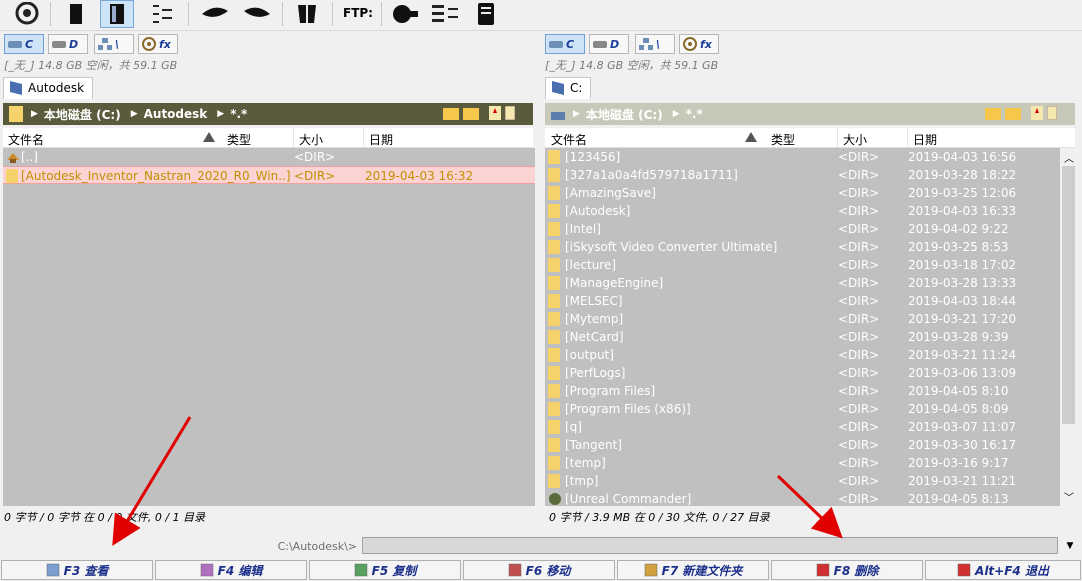  I want to click on path-seg-filter: ▶ *.*, so click(232, 114).